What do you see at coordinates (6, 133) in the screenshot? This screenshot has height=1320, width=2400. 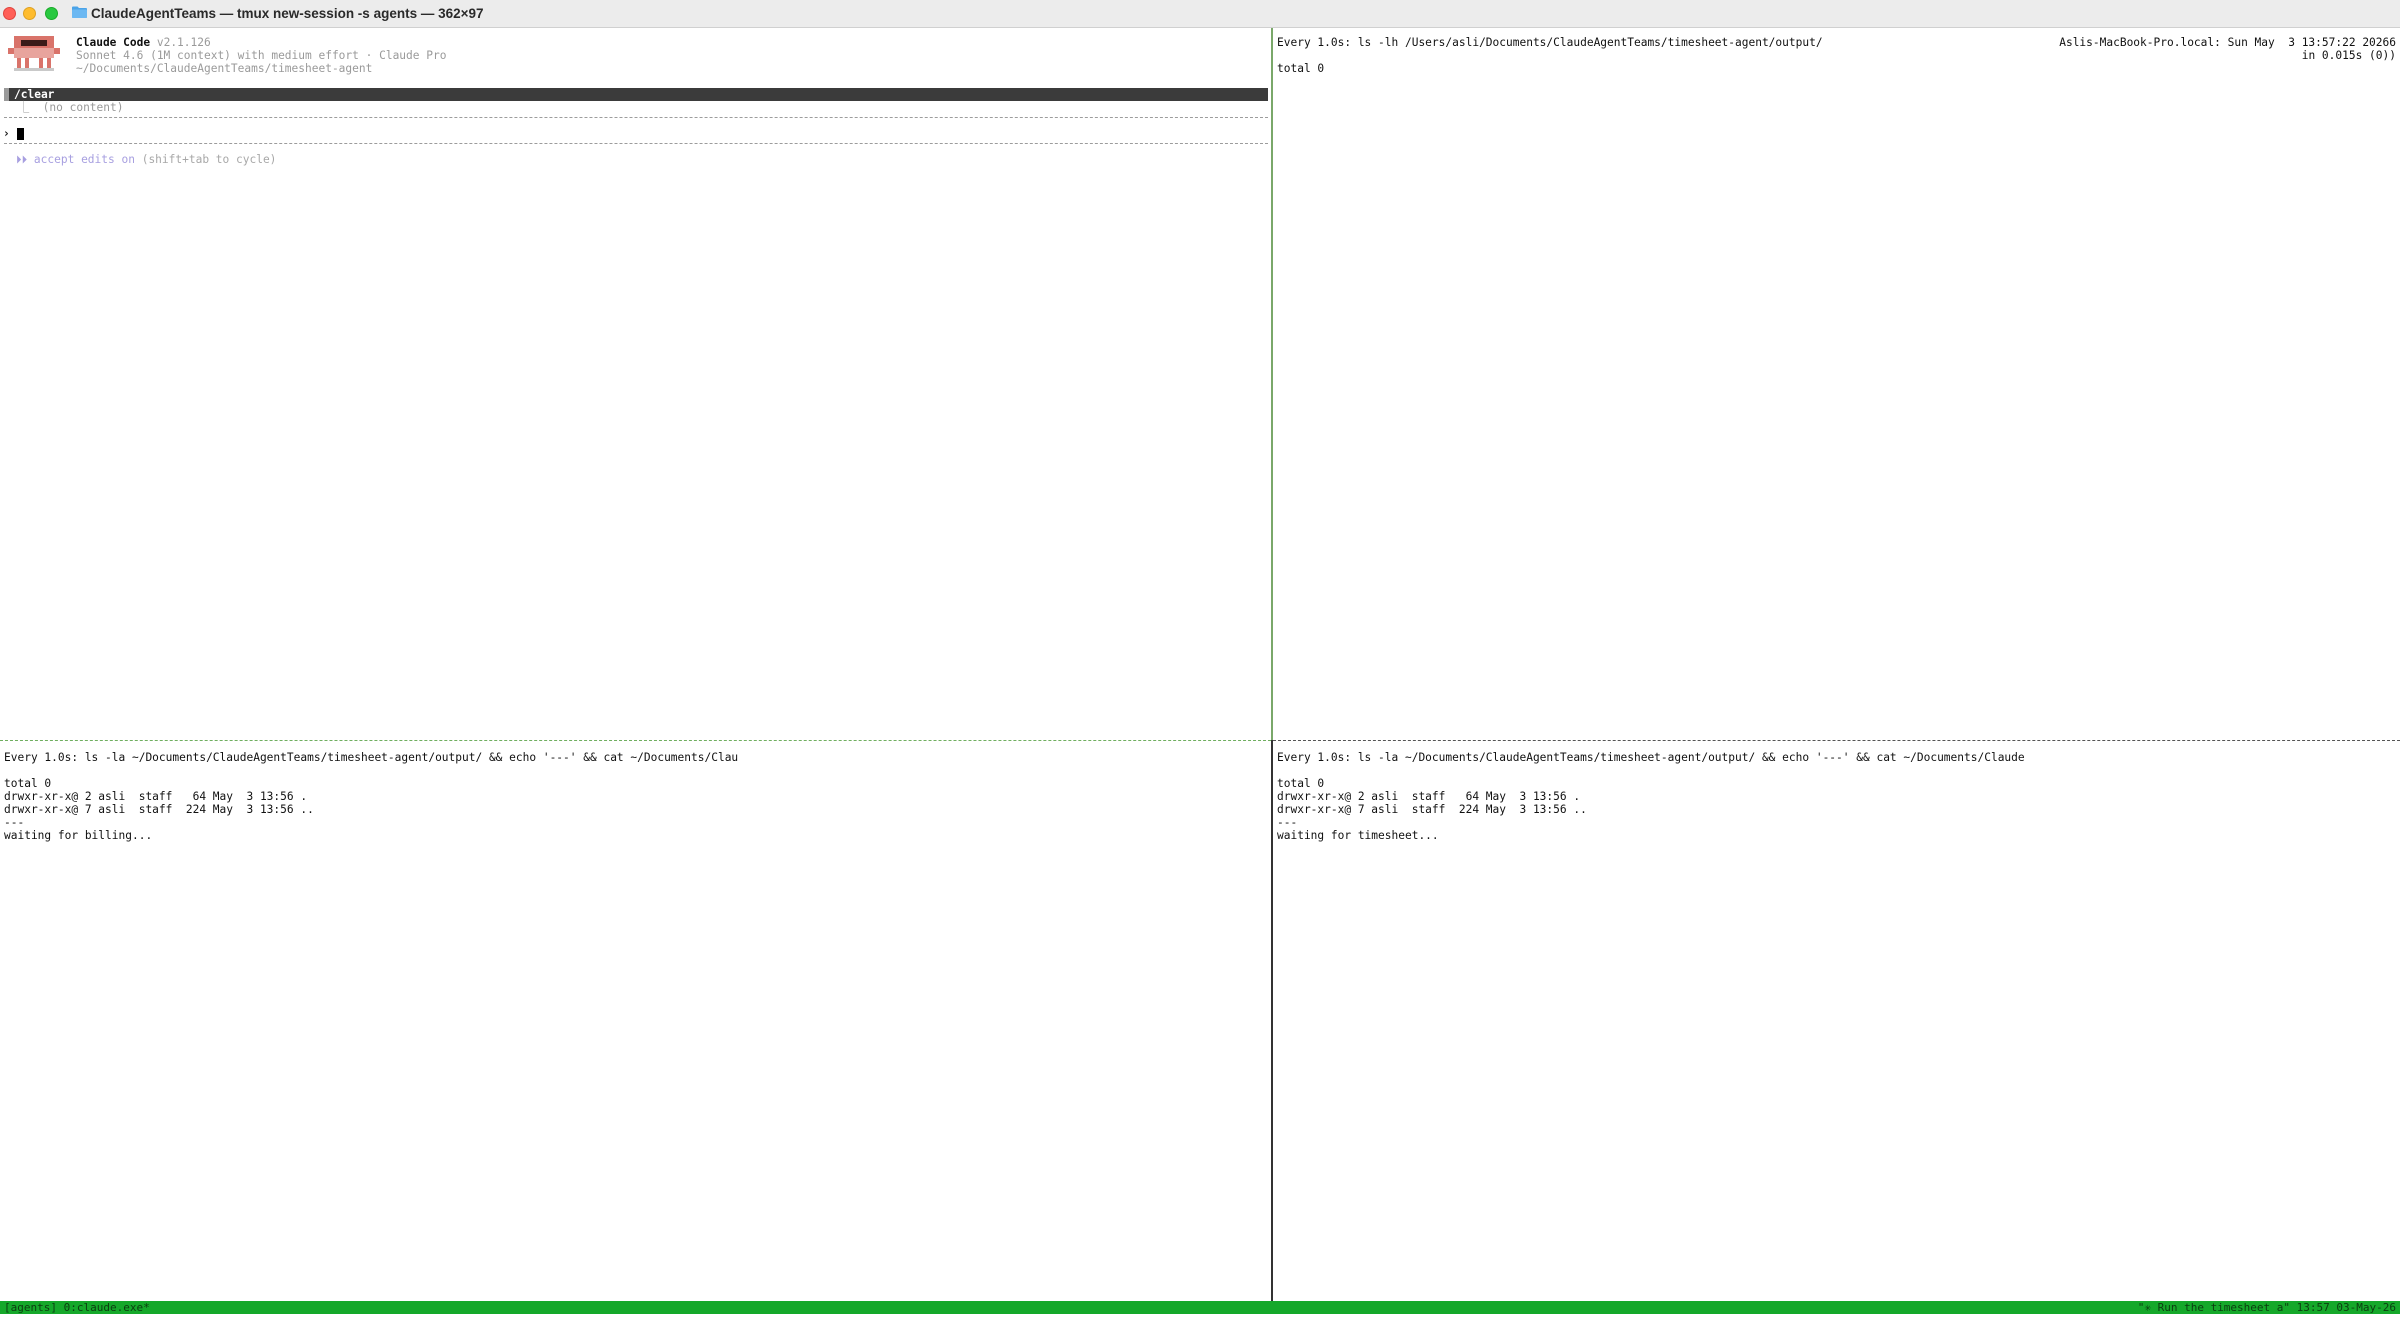 I see `prompt-chevron: ›` at bounding box center [6, 133].